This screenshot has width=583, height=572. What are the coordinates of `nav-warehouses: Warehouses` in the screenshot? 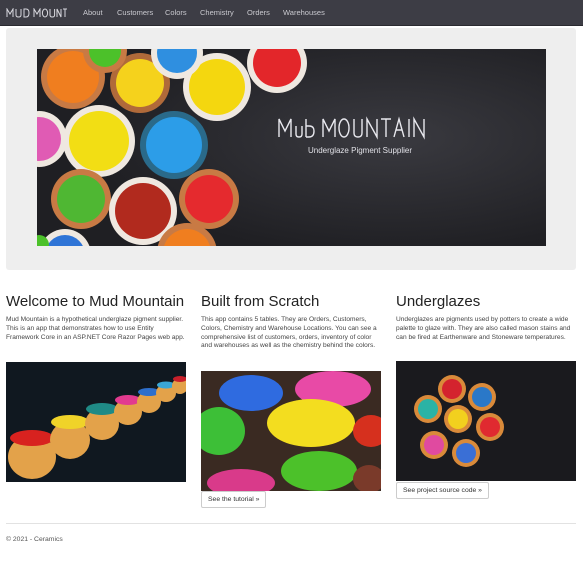 It's located at (304, 12).